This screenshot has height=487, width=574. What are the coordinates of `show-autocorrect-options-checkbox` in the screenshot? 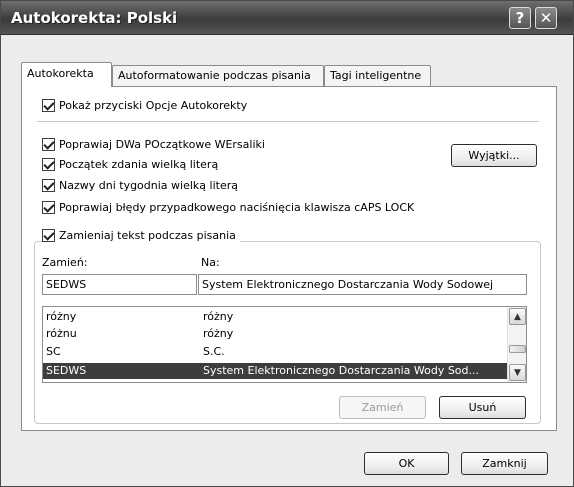 It's located at (48, 105).